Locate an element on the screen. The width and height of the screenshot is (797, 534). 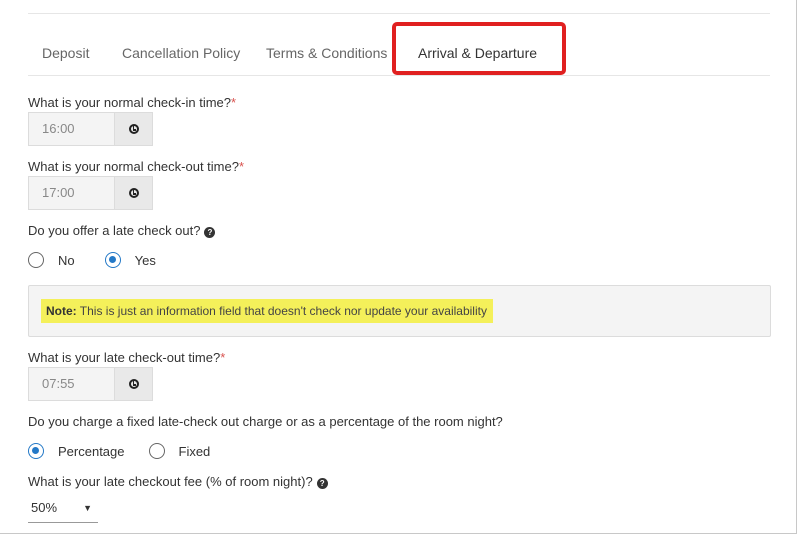
charge-fixed-radio is located at coordinates (156, 451).